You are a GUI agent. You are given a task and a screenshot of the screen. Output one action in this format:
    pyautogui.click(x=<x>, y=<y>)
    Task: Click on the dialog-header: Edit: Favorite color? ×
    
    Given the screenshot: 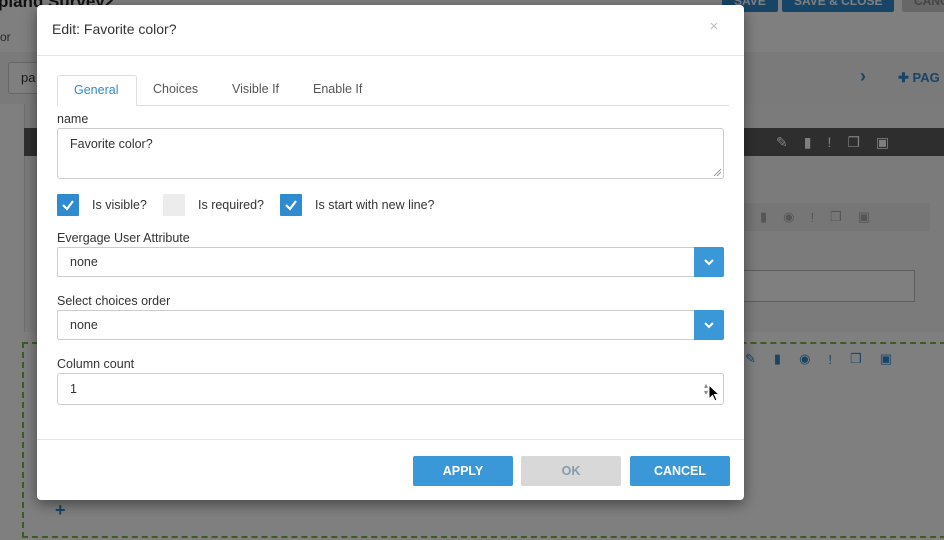 What is the action you would take?
    pyautogui.click(x=390, y=30)
    